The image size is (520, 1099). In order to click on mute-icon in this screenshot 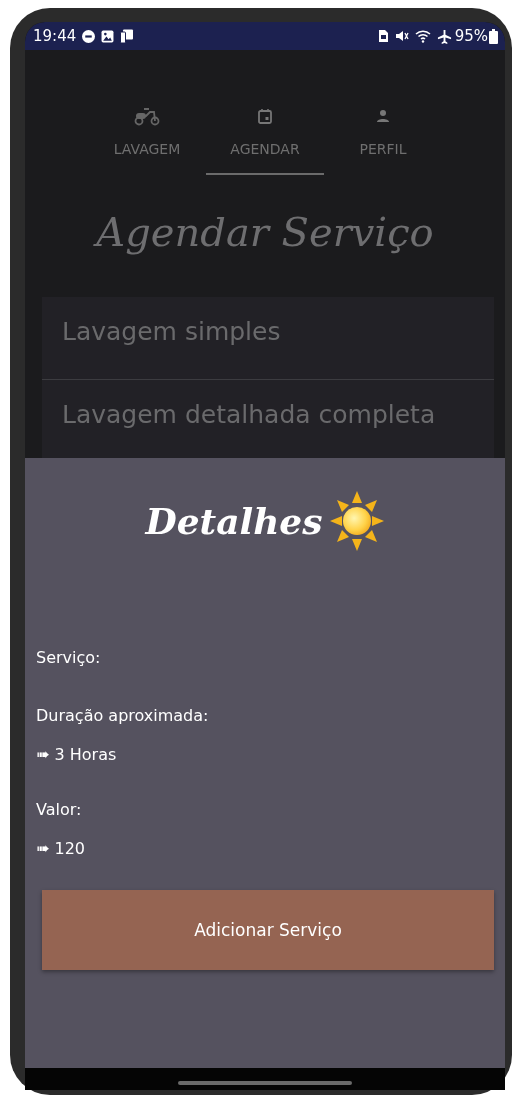, I will do `click(401, 36)`.